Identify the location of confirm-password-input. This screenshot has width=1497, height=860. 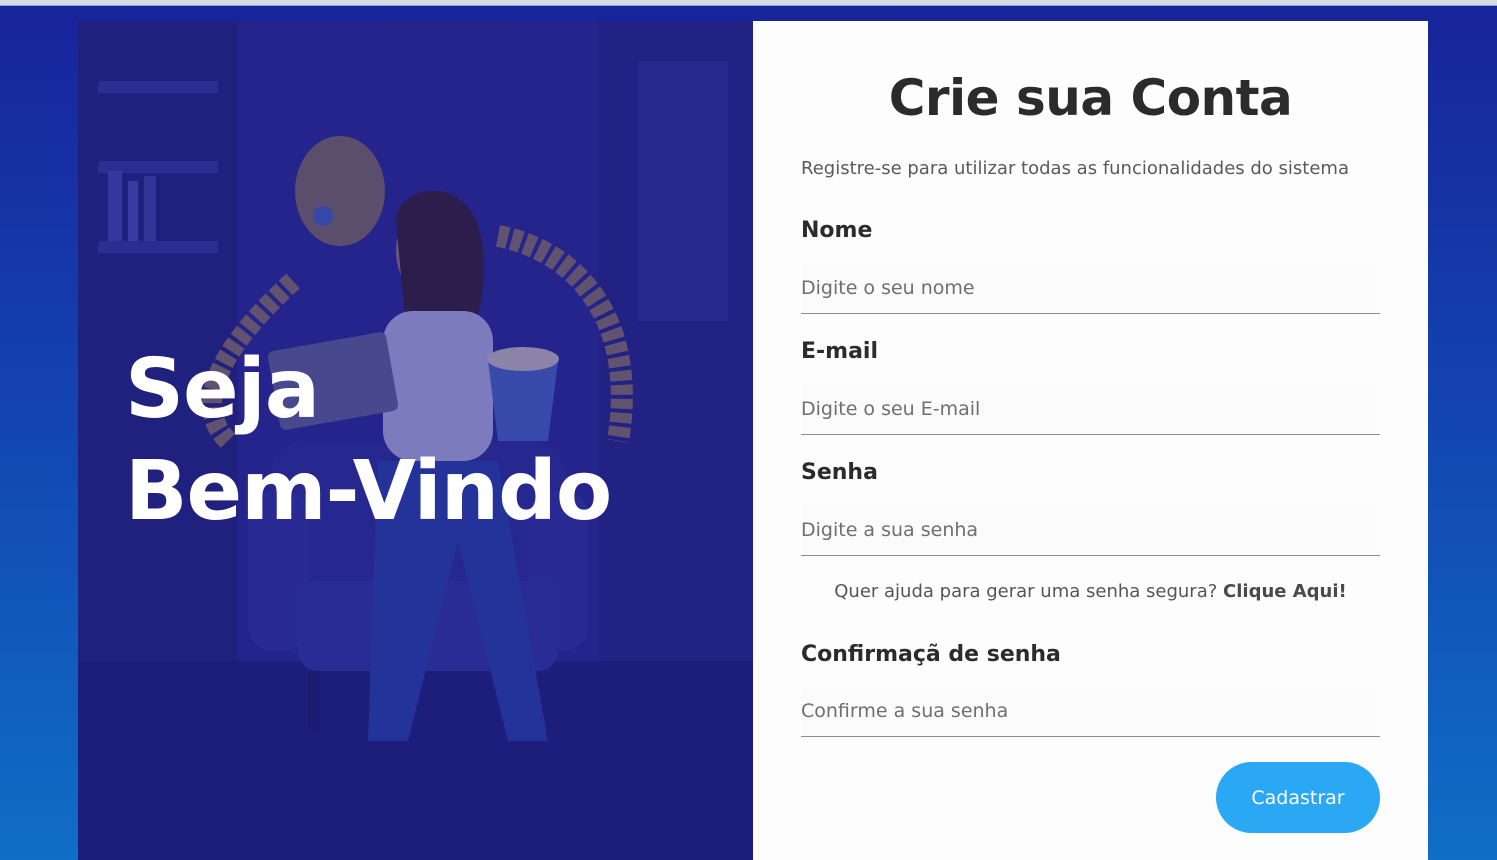
(1090, 711).